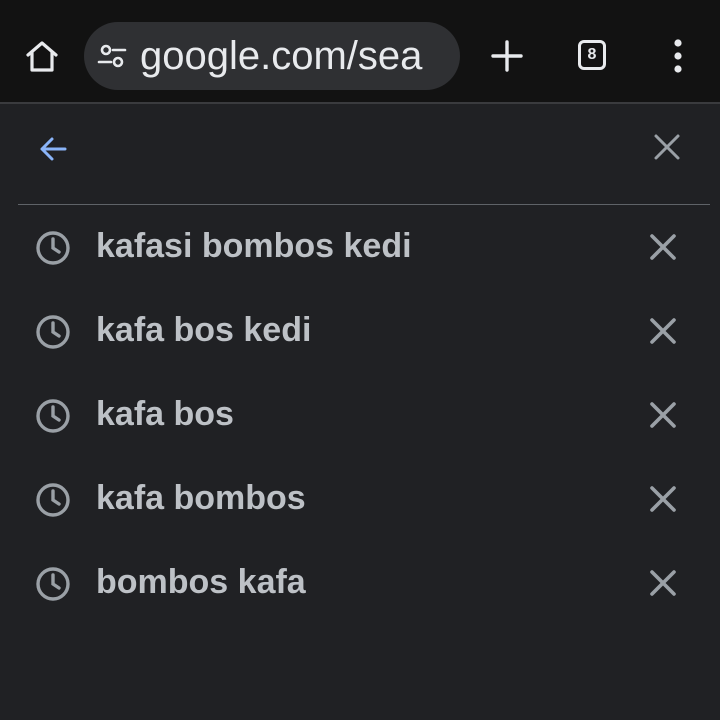  I want to click on back-button, so click(53, 149).